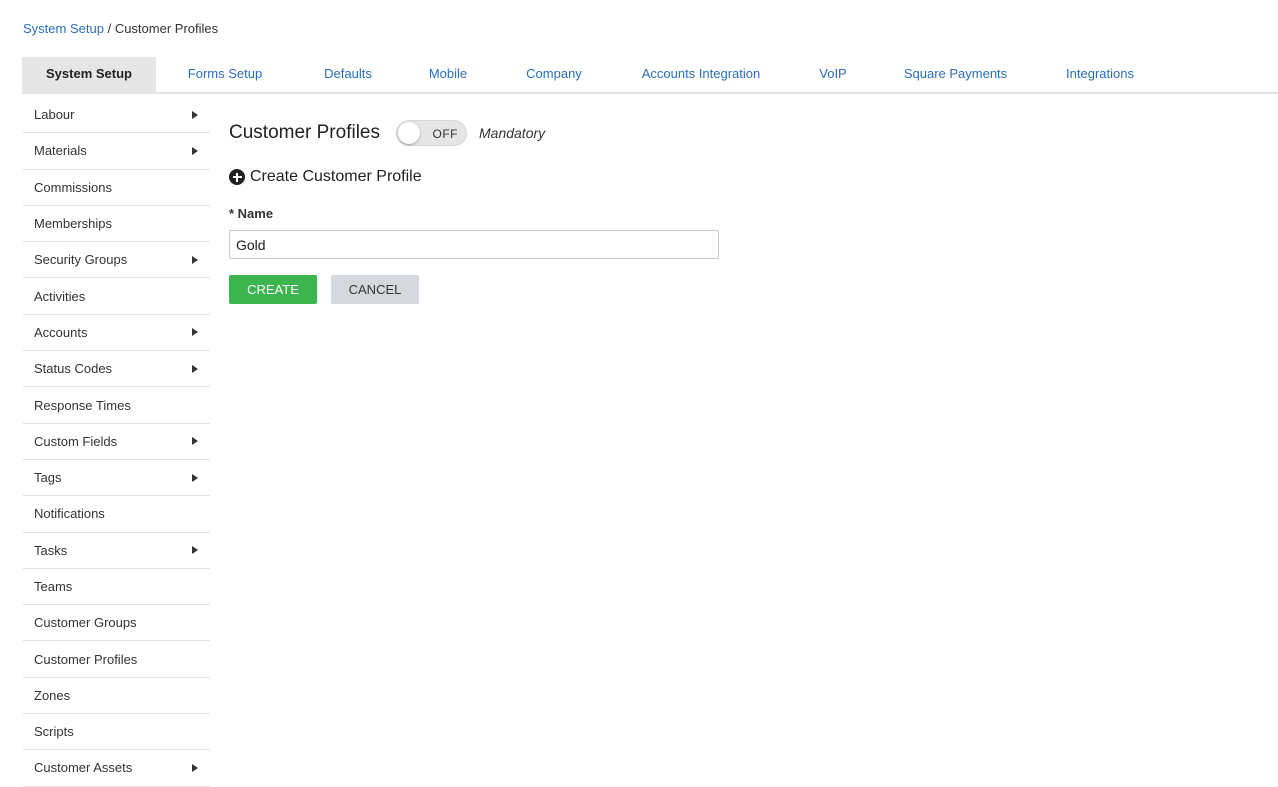  I want to click on sidebar-item-label: Security Groups, so click(81, 260).